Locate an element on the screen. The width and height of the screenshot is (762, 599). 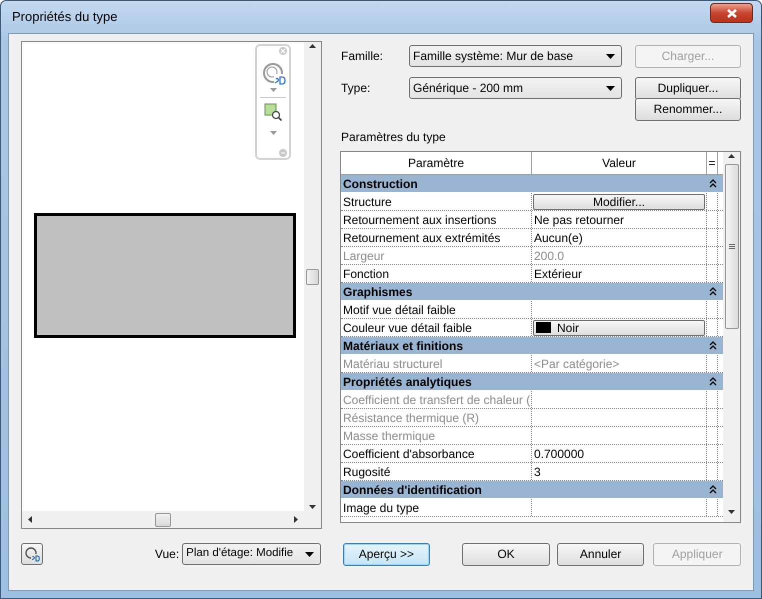
group-label: Matériaux et finitions is located at coordinates (403, 346).